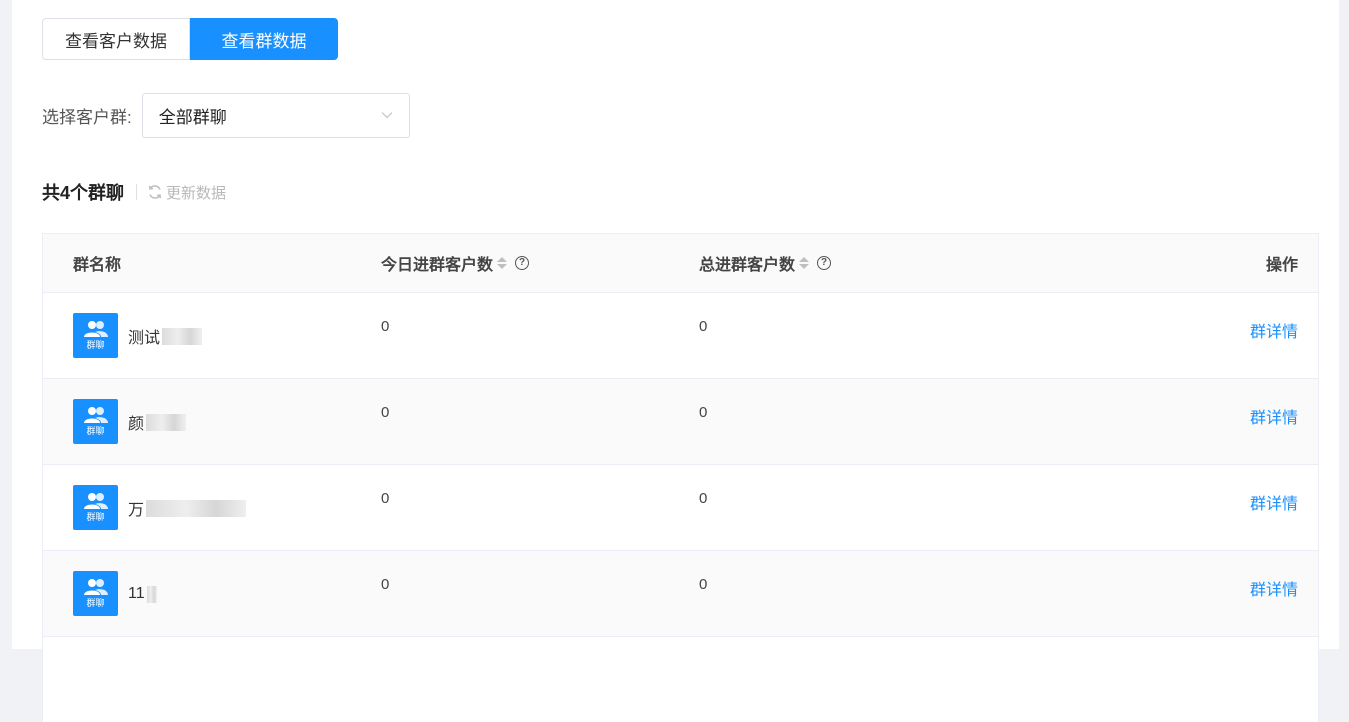 This screenshot has height=722, width=1349. Describe the element at coordinates (264, 39) in the screenshot. I see `tab-group-data: 查看群数据` at that location.